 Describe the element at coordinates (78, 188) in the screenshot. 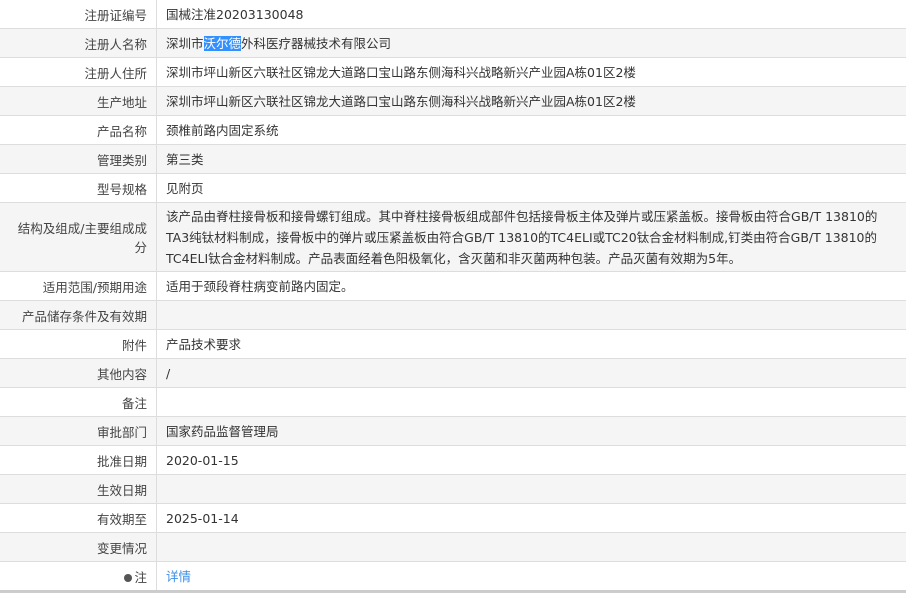

I see `label: 型号规格` at that location.